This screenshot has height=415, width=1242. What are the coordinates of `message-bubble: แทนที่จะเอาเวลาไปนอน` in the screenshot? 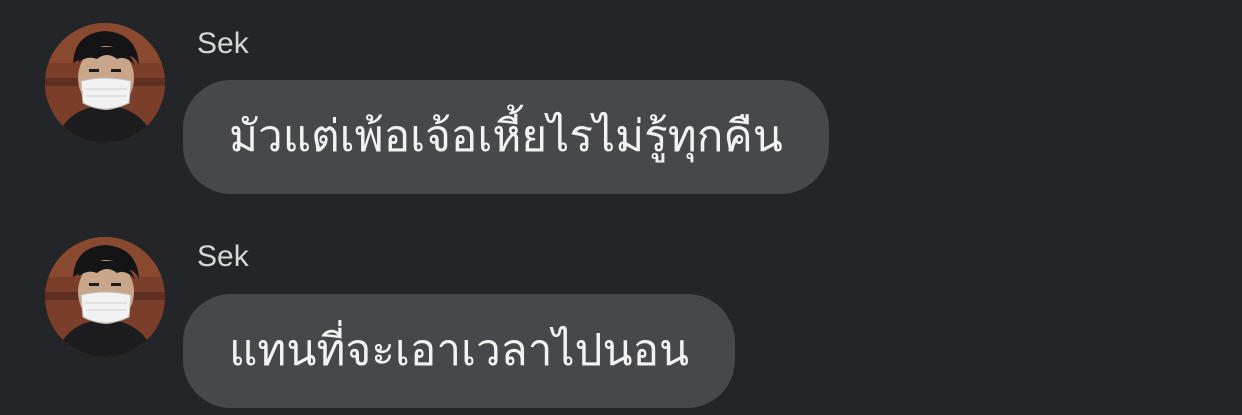 It's located at (459, 351).